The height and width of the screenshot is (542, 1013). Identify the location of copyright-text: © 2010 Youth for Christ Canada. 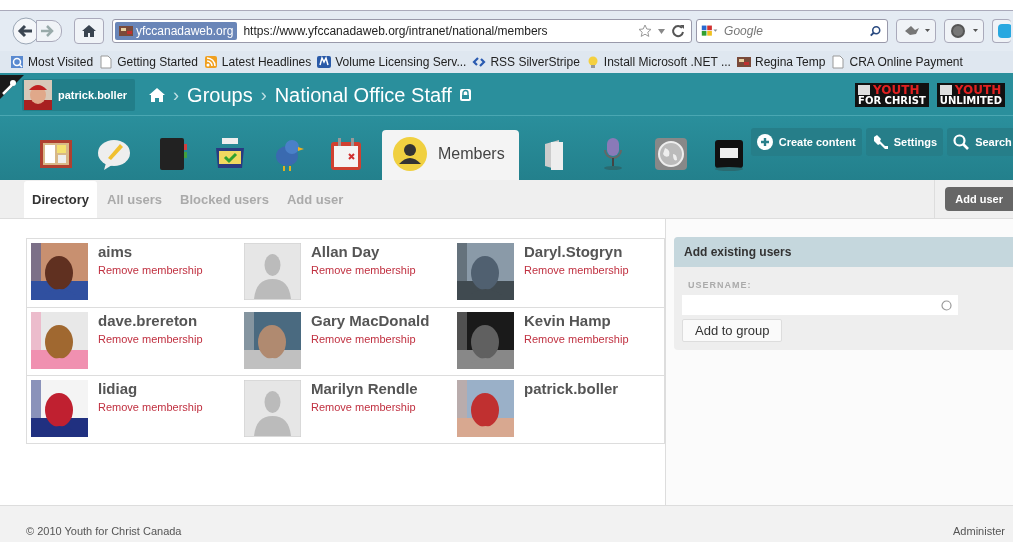
(104, 530).